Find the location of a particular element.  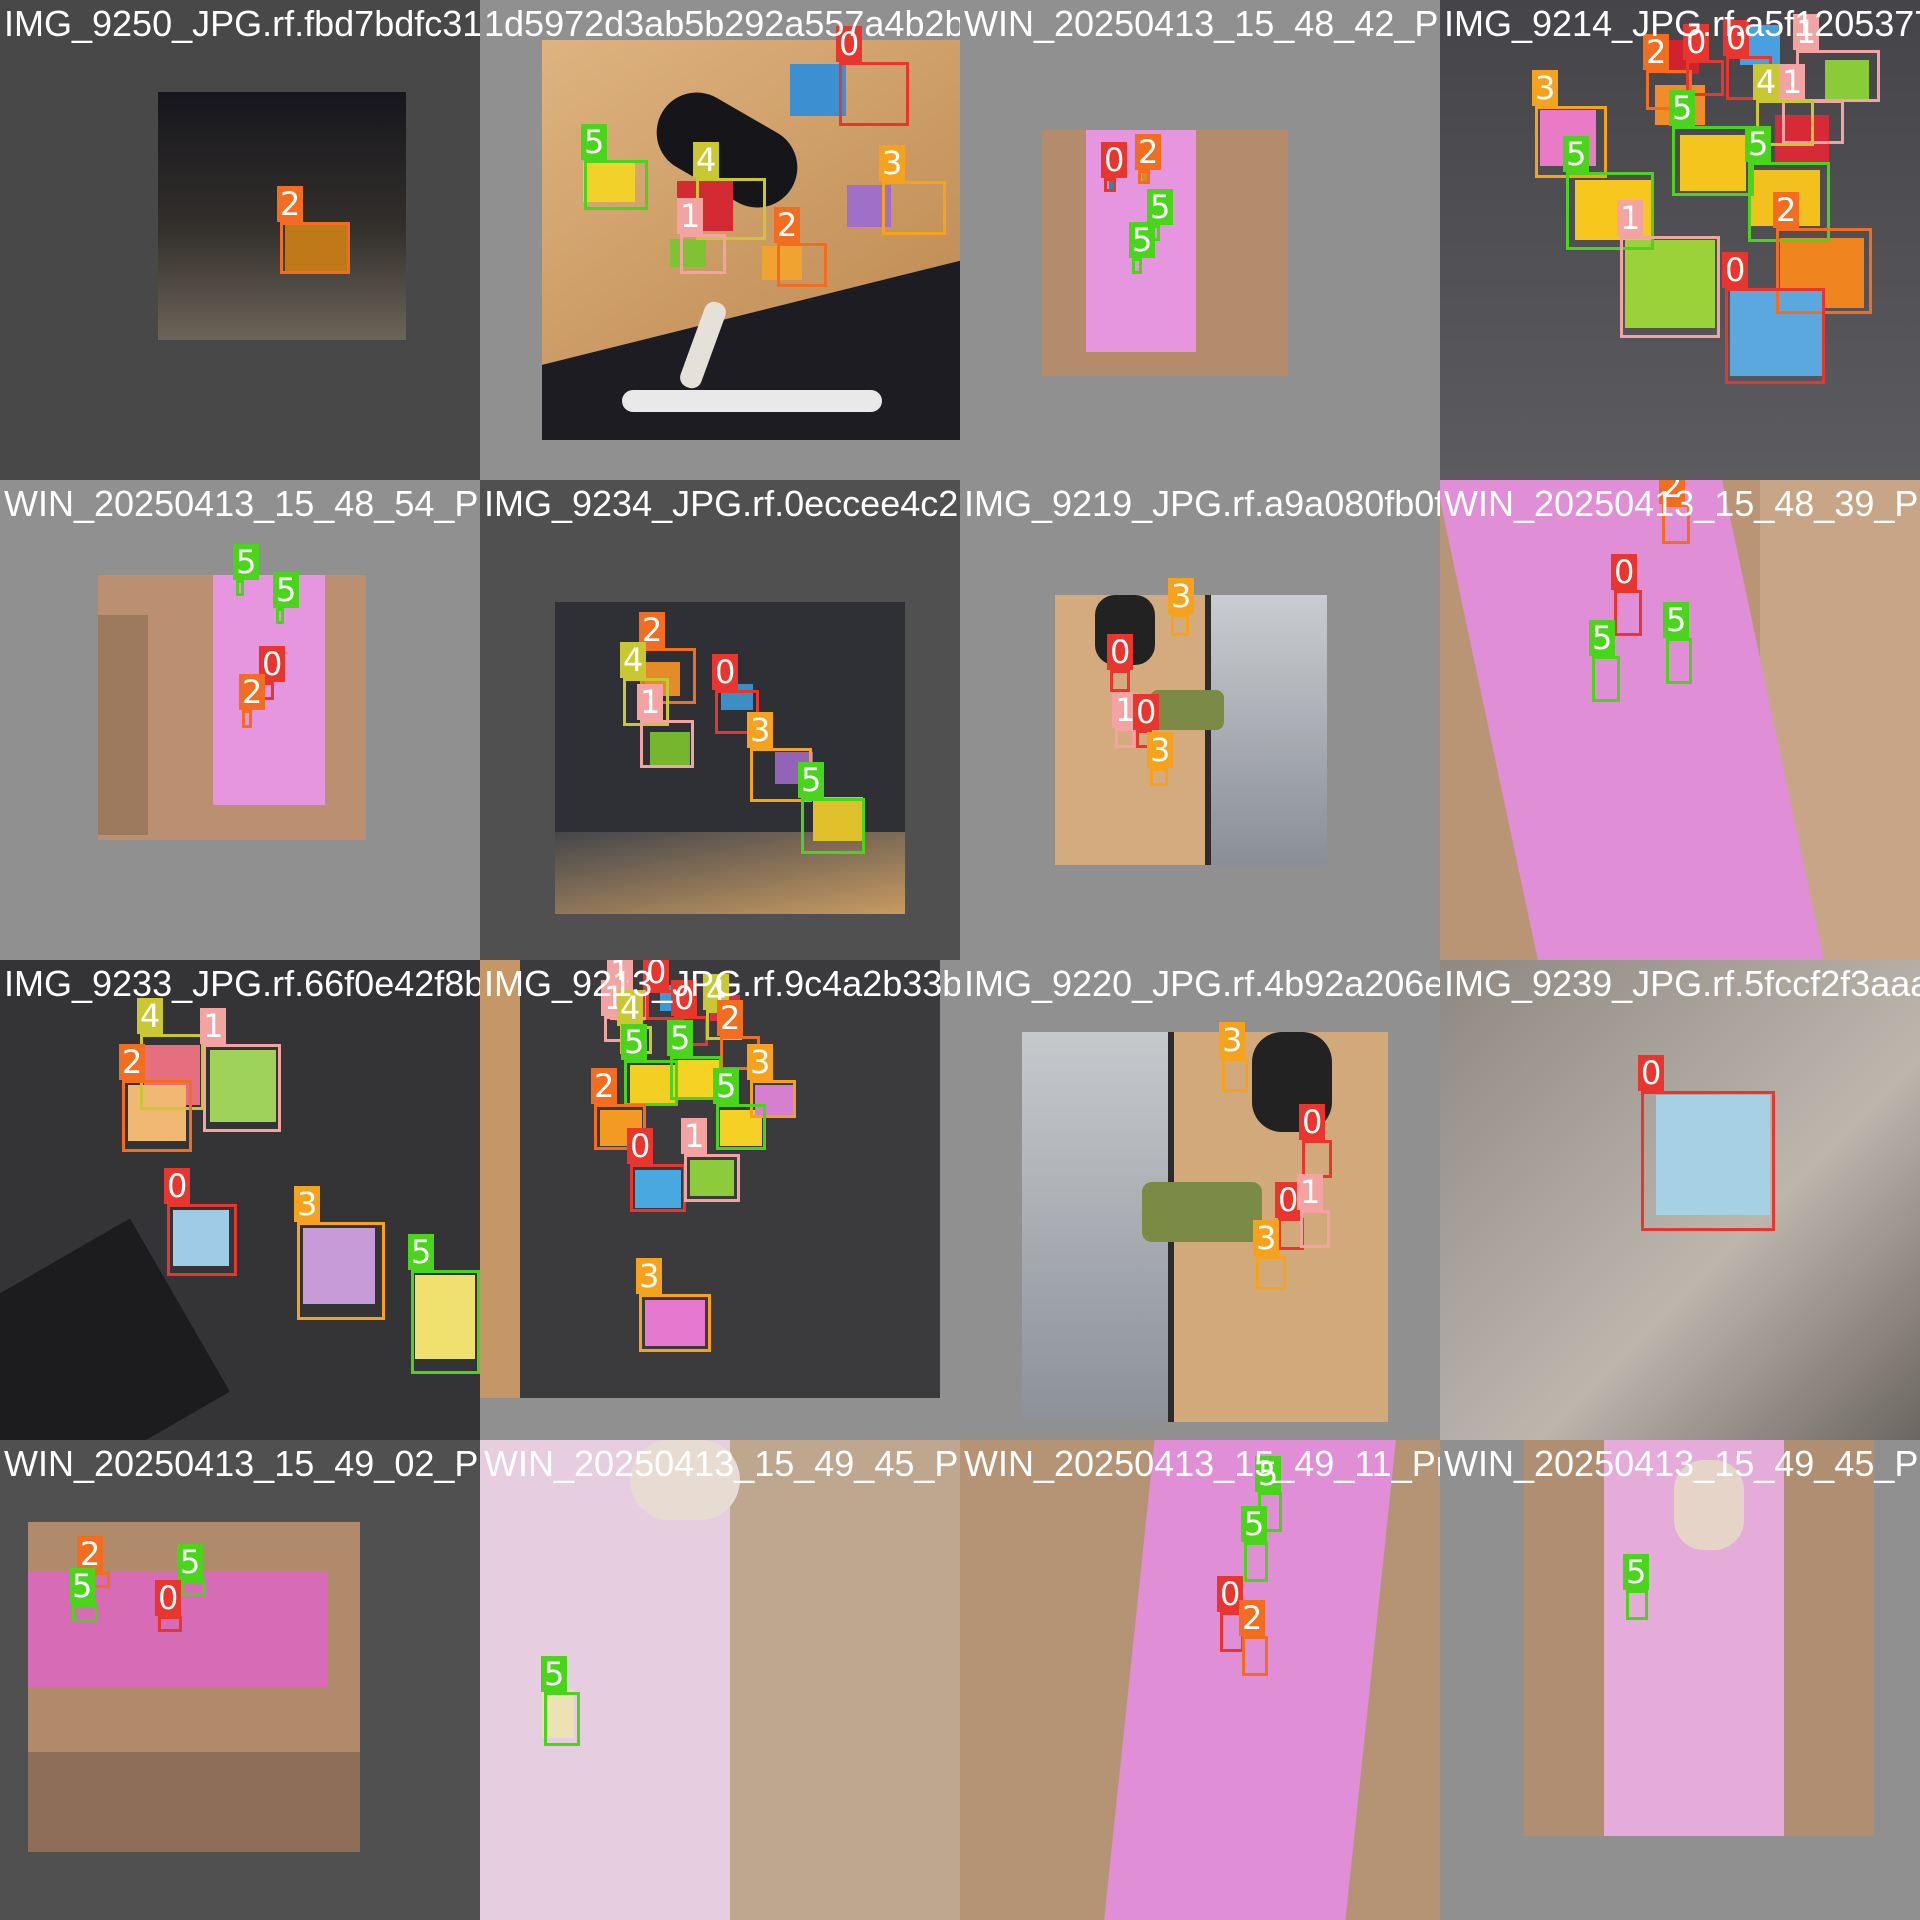

bottle is located at coordinates (1202, 1212).